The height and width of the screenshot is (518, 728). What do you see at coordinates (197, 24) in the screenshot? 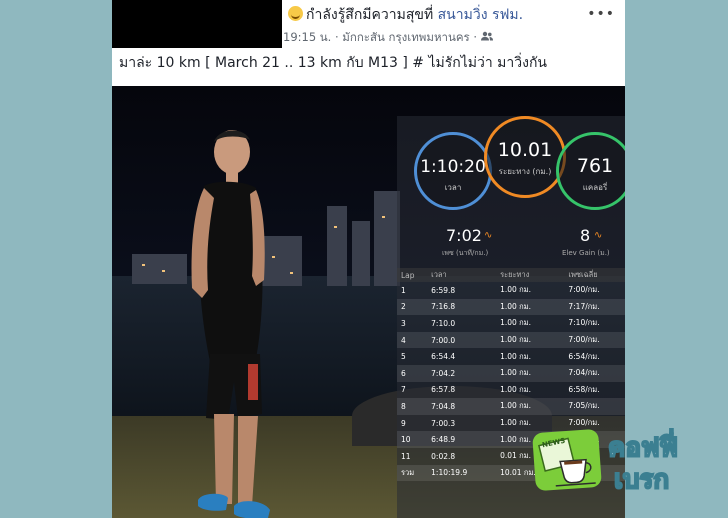
I see `redacted-profile-block` at bounding box center [197, 24].